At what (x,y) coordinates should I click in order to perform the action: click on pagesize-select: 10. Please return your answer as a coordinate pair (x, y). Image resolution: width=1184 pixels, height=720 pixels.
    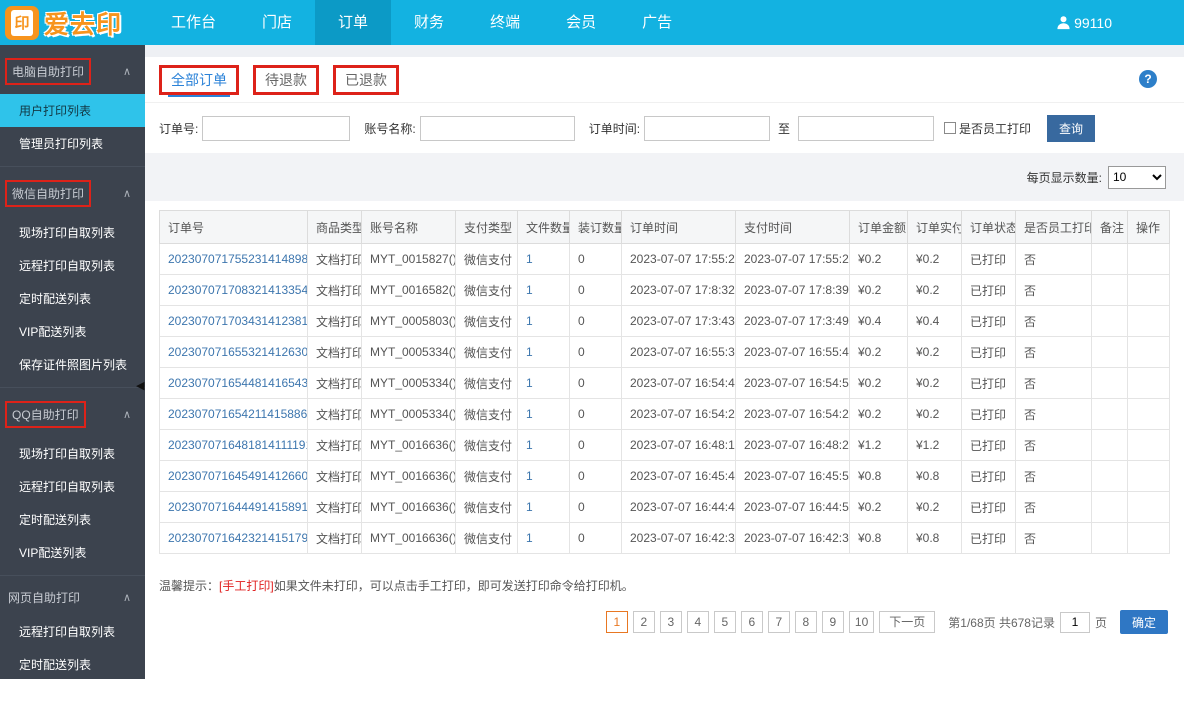
    Looking at the image, I should click on (1137, 177).